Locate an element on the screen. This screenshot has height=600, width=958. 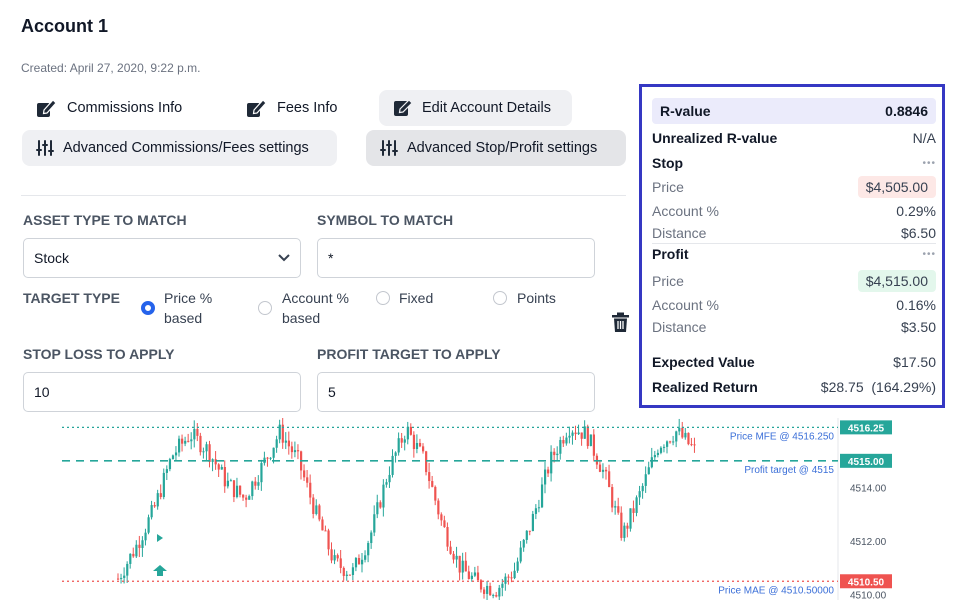
unrealized-value: N/A is located at coordinates (924, 138).